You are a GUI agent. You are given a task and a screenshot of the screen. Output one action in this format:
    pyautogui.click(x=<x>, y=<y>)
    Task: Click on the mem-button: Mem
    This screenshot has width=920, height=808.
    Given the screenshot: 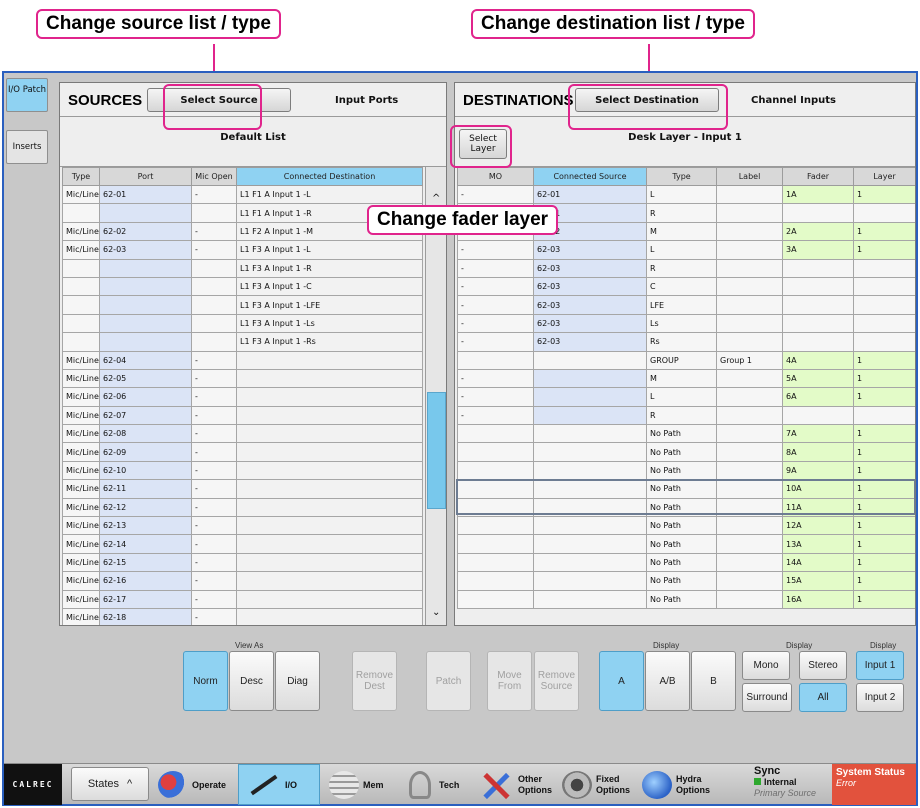 What is the action you would take?
    pyautogui.click(x=366, y=784)
    